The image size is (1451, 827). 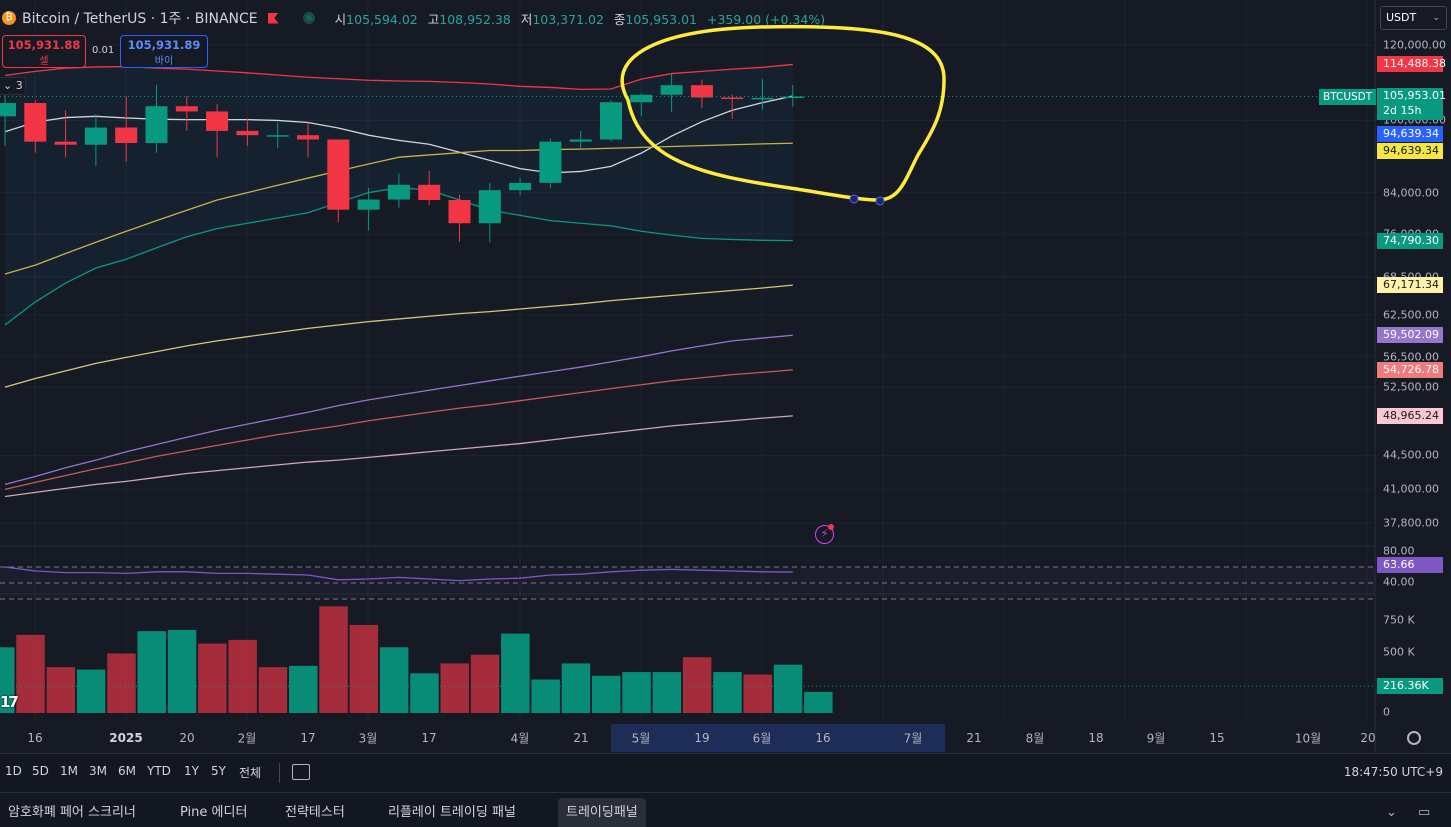 What do you see at coordinates (433, 19) in the screenshot?
I see `high-label: 고` at bounding box center [433, 19].